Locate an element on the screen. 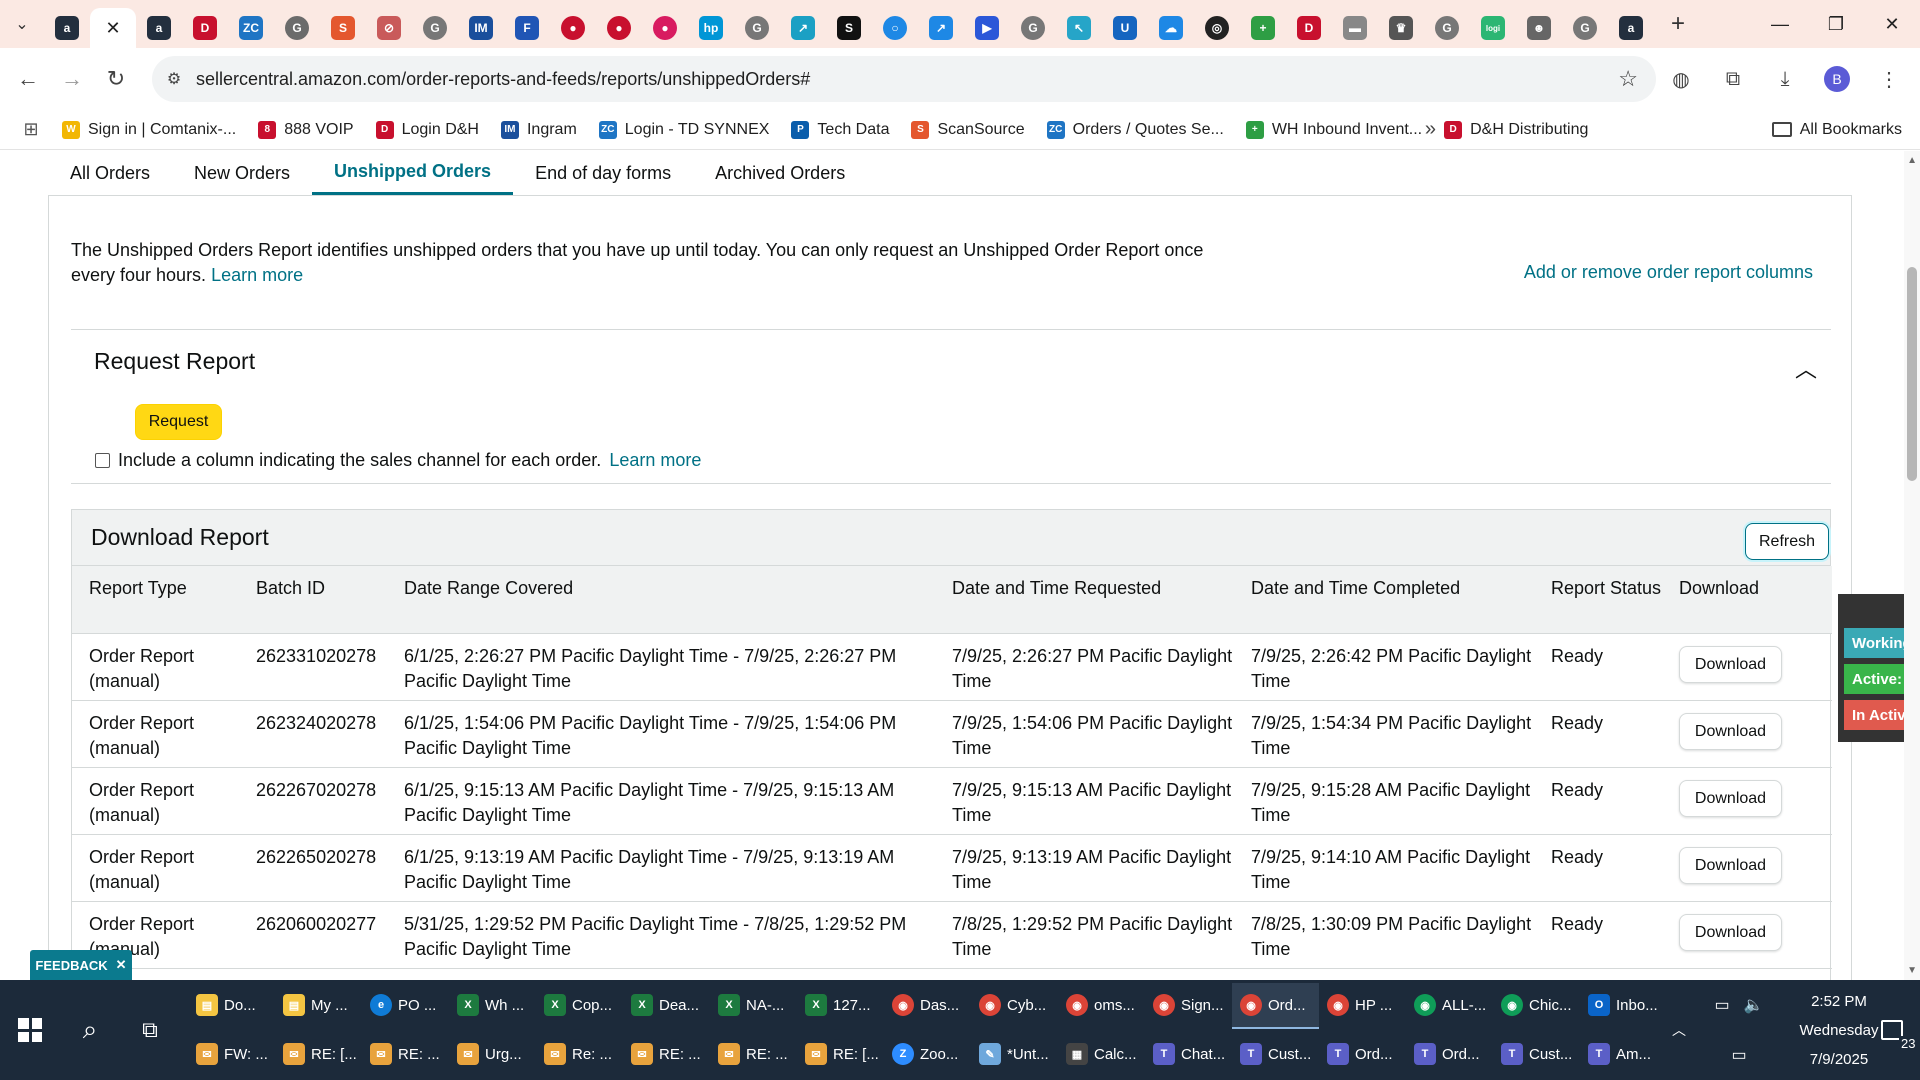 The image size is (1920, 1080). globe-tab-5: G is located at coordinates (1585, 28).